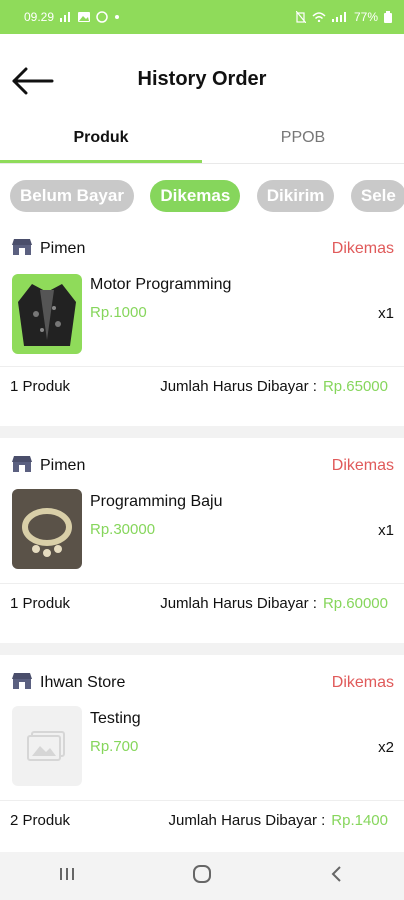 This screenshot has width=404, height=900. What do you see at coordinates (161, 284) in the screenshot?
I see `product-name: Motor Programming` at bounding box center [161, 284].